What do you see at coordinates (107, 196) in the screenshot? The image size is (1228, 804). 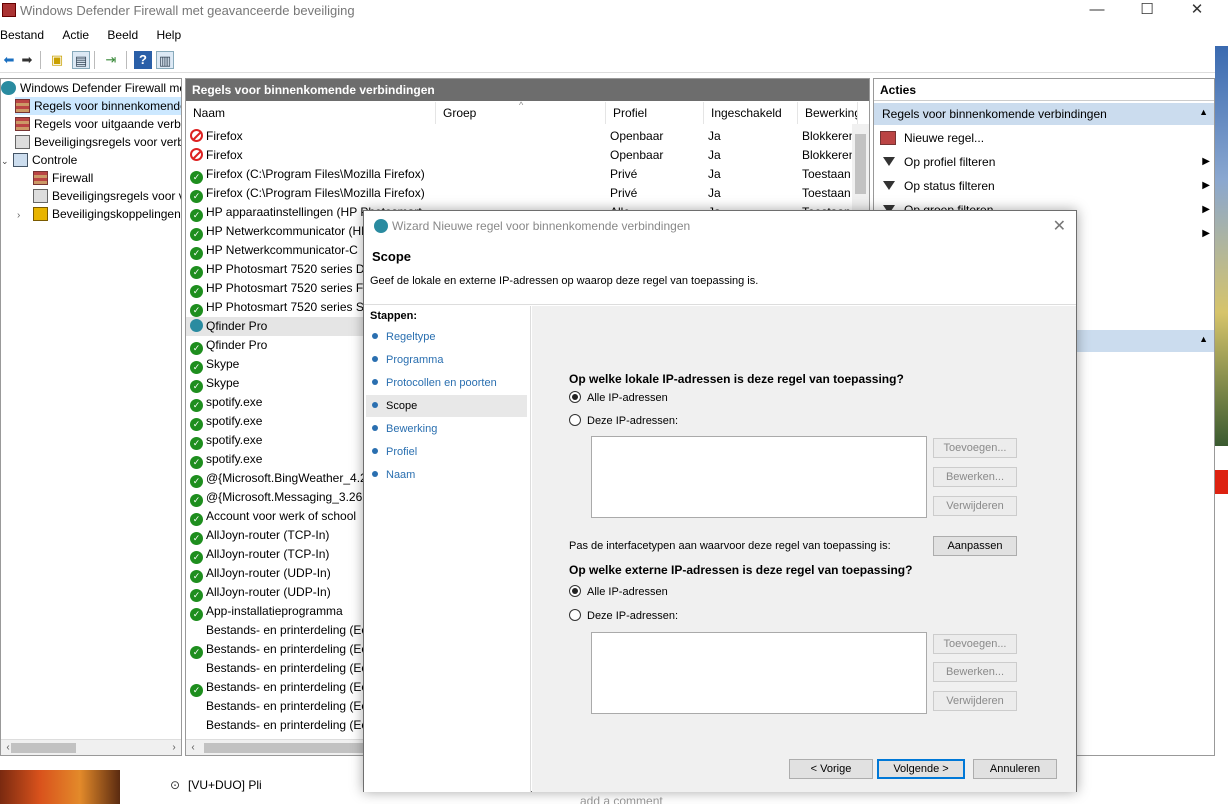 I see `tree-item-monitoring-security-rules: Beveiligingsregels voor verbindingen` at bounding box center [107, 196].